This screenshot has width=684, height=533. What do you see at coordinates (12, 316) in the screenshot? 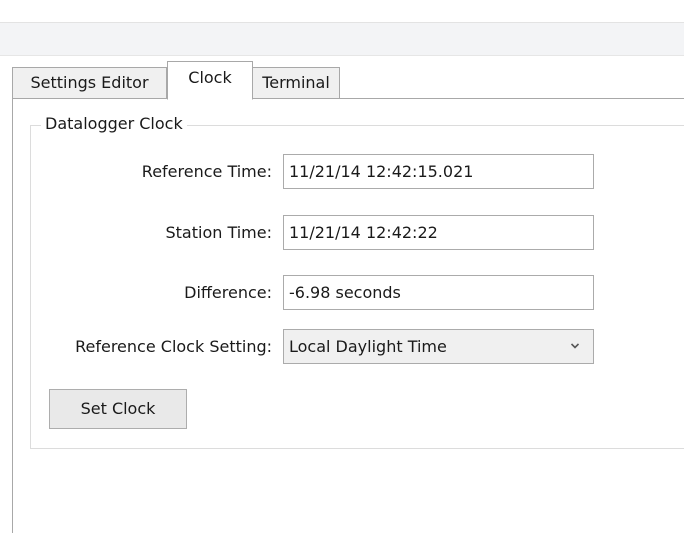
I see `tab-panel-border` at bounding box center [12, 316].